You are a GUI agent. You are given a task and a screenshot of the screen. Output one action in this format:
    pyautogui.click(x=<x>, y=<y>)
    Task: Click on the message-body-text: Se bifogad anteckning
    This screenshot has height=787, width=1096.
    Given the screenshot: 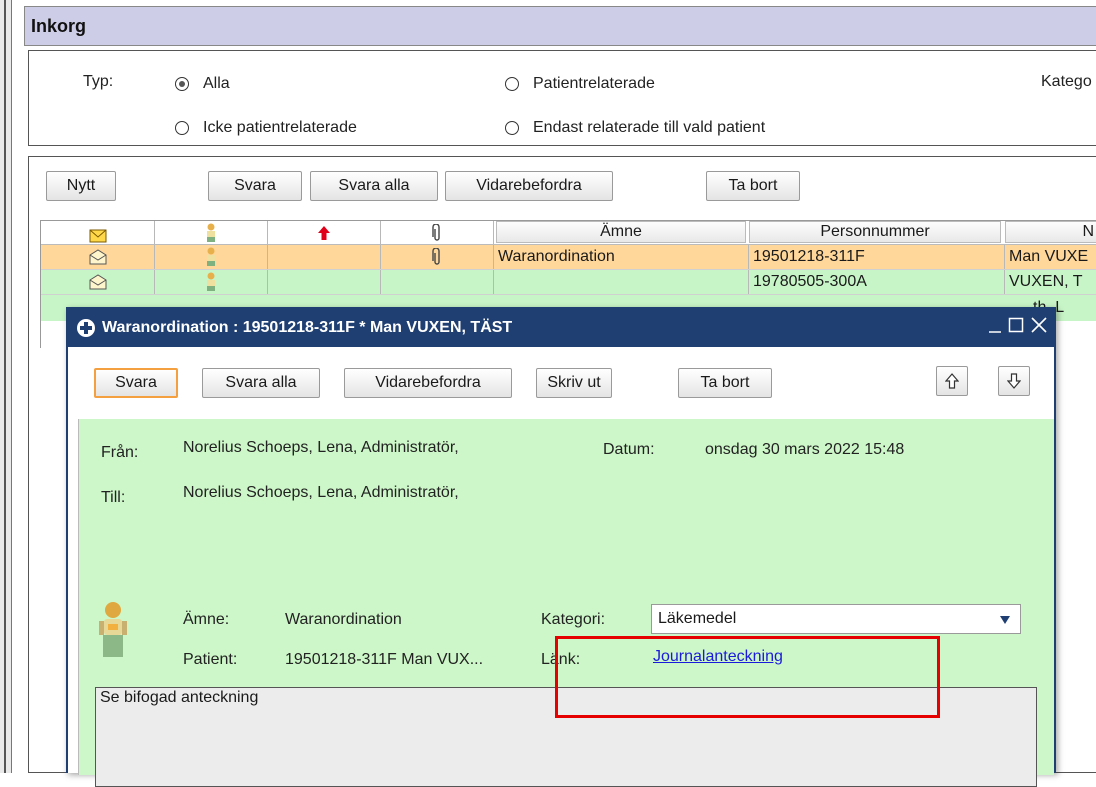 What is the action you would take?
    pyautogui.click(x=179, y=697)
    